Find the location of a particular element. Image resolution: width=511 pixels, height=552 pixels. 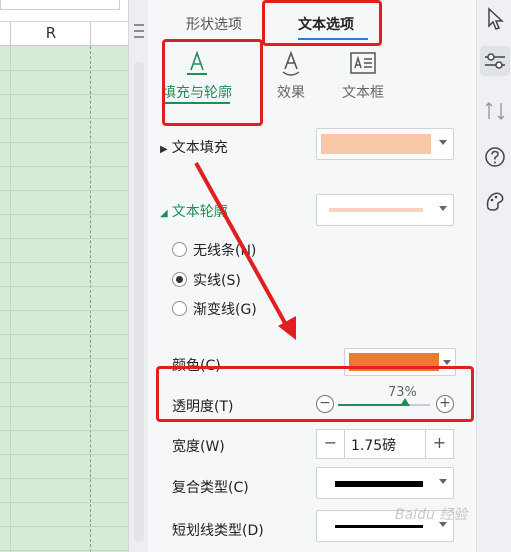

subtab-effects: 效果 is located at coordinates (291, 75).